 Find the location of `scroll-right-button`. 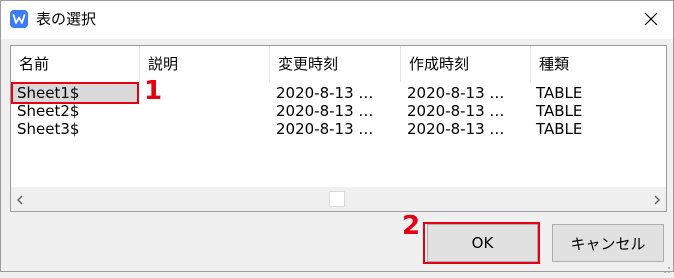

scroll-right-button is located at coordinates (657, 199).